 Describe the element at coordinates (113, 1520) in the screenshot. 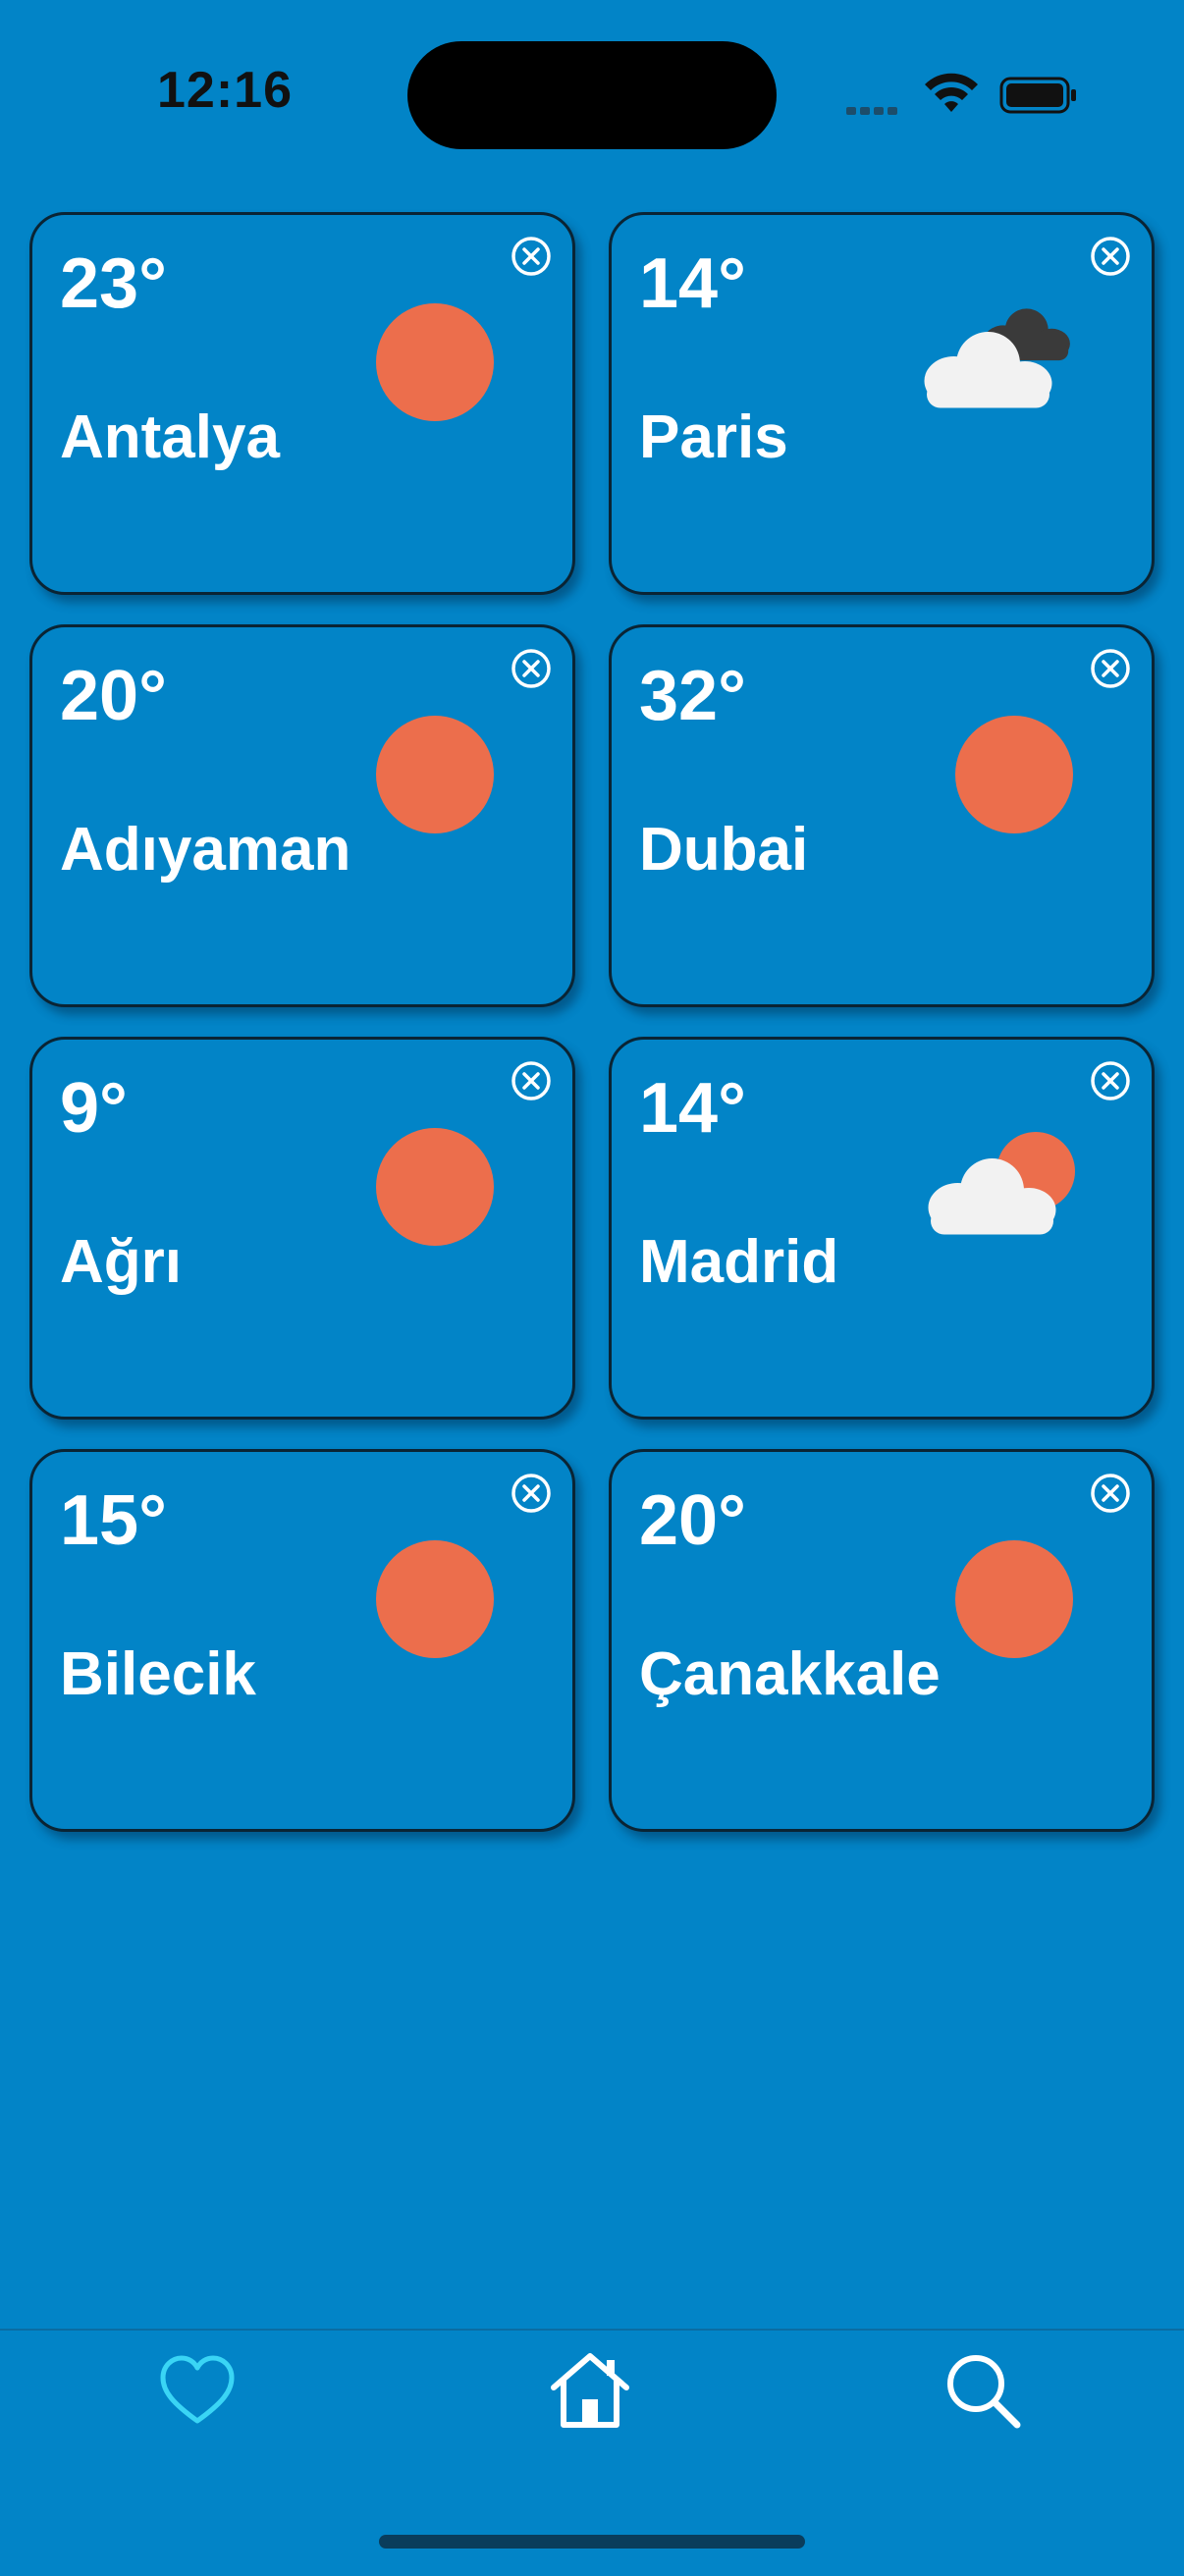

I see `city-temperature: 15°` at that location.